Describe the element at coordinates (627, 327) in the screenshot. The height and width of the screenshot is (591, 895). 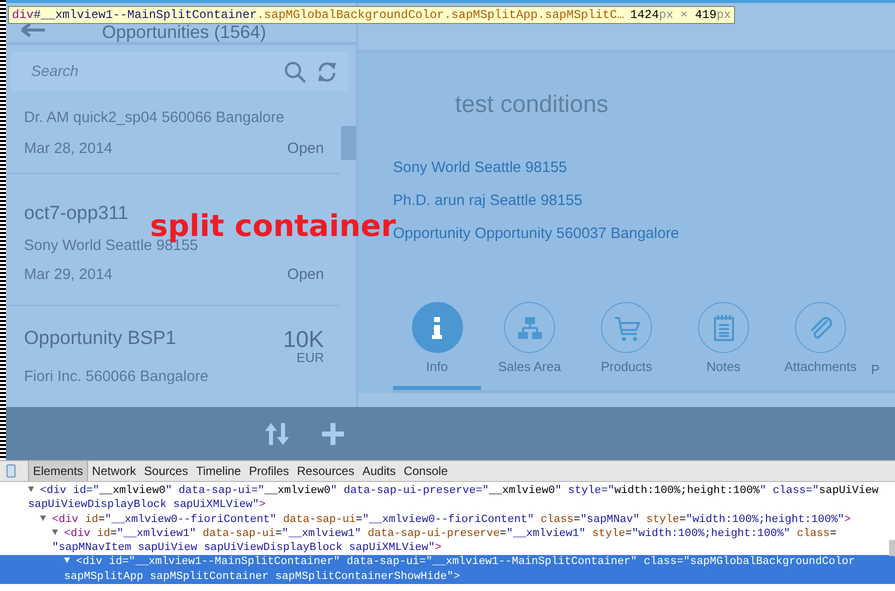
I see `cart-icon` at that location.